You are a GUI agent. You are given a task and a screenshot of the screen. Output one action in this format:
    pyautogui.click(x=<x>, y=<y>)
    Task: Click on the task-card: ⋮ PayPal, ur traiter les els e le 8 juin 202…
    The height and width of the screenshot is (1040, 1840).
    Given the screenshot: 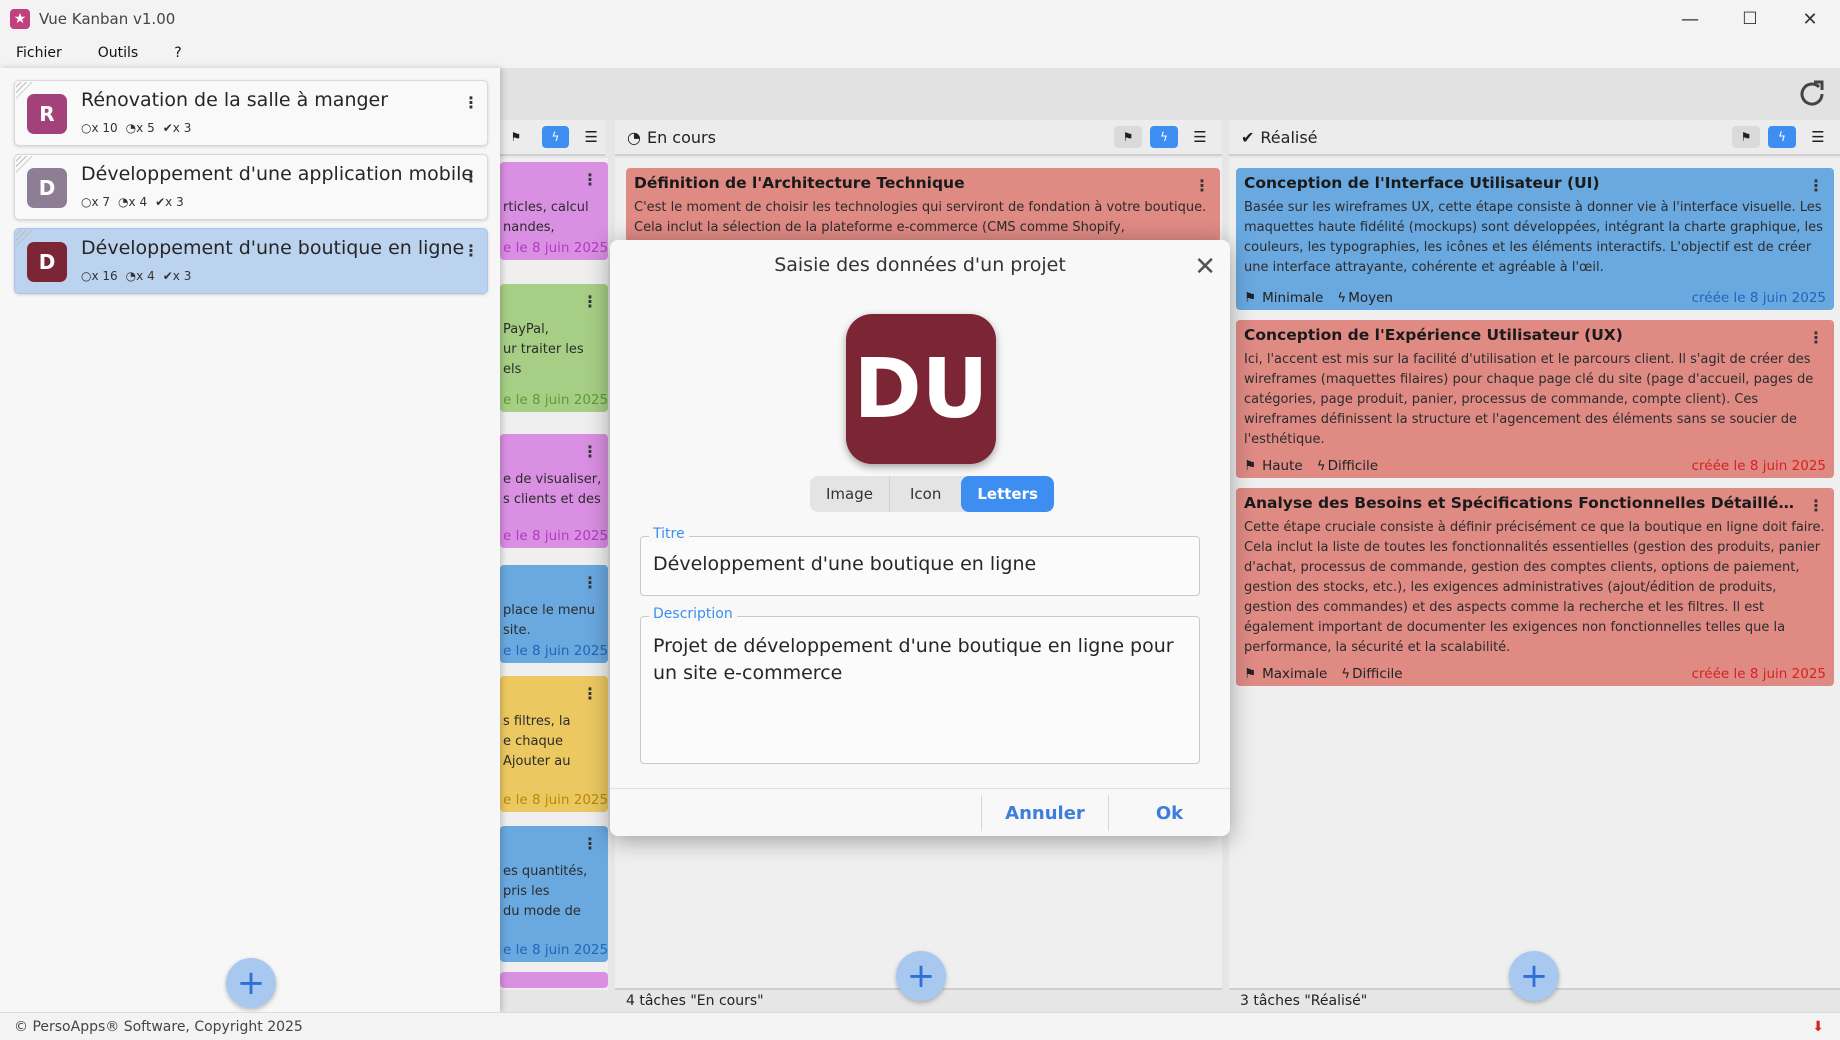 What is the action you would take?
    pyautogui.click(x=554, y=348)
    